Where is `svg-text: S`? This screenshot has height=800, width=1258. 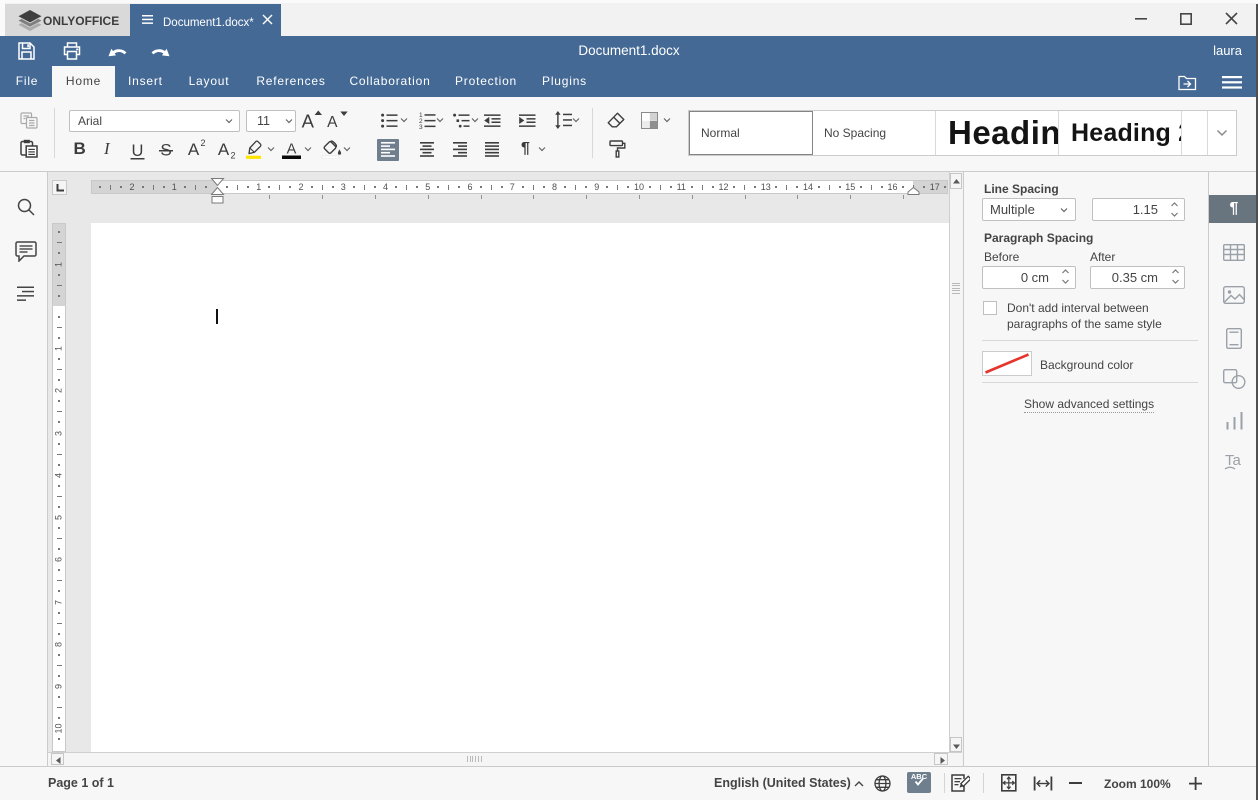
svg-text: S is located at coordinates (165, 150).